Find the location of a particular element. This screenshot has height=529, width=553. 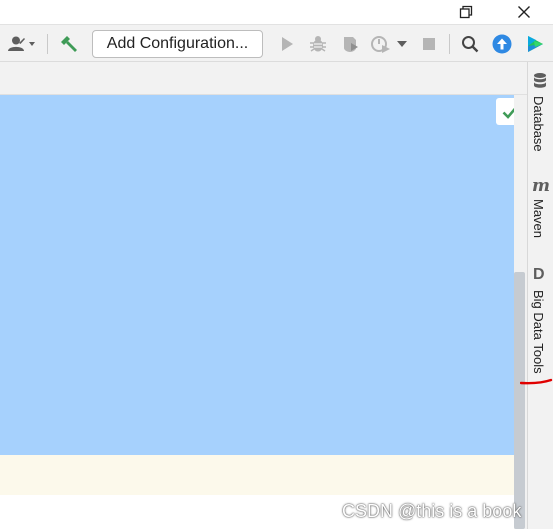

tool-tab-label: Maven is located at coordinates (538, 219).